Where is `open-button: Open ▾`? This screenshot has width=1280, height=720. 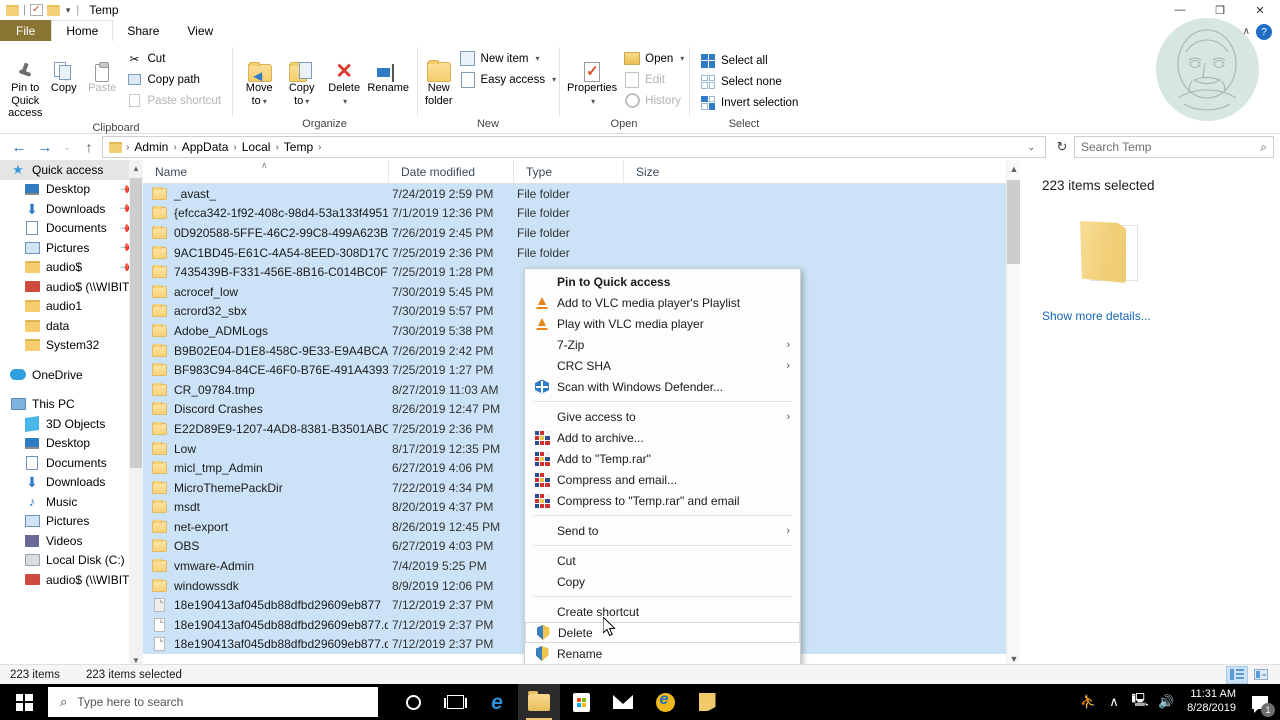
open-button: Open ▾ is located at coordinates (654, 58).